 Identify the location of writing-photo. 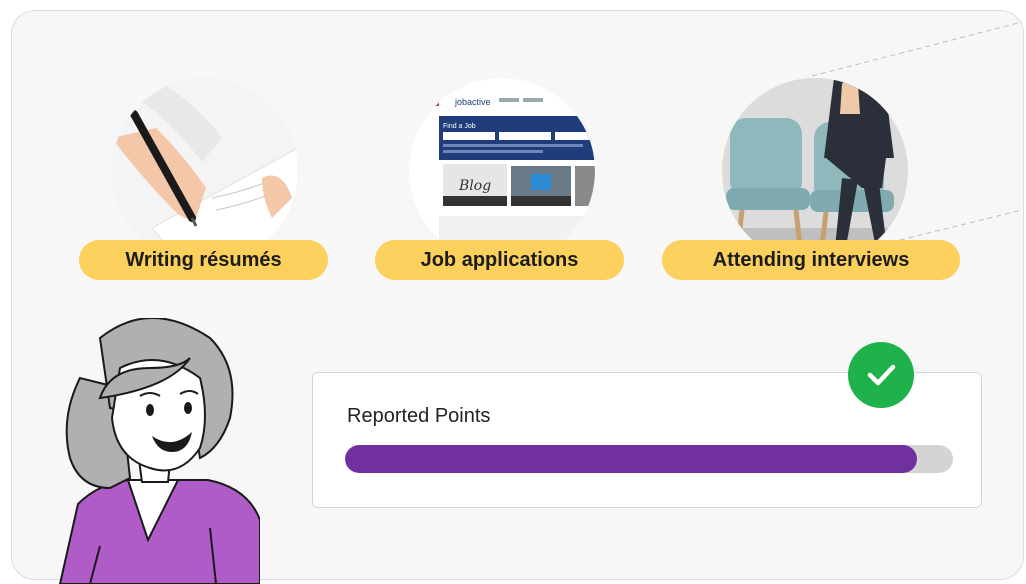
(205, 171).